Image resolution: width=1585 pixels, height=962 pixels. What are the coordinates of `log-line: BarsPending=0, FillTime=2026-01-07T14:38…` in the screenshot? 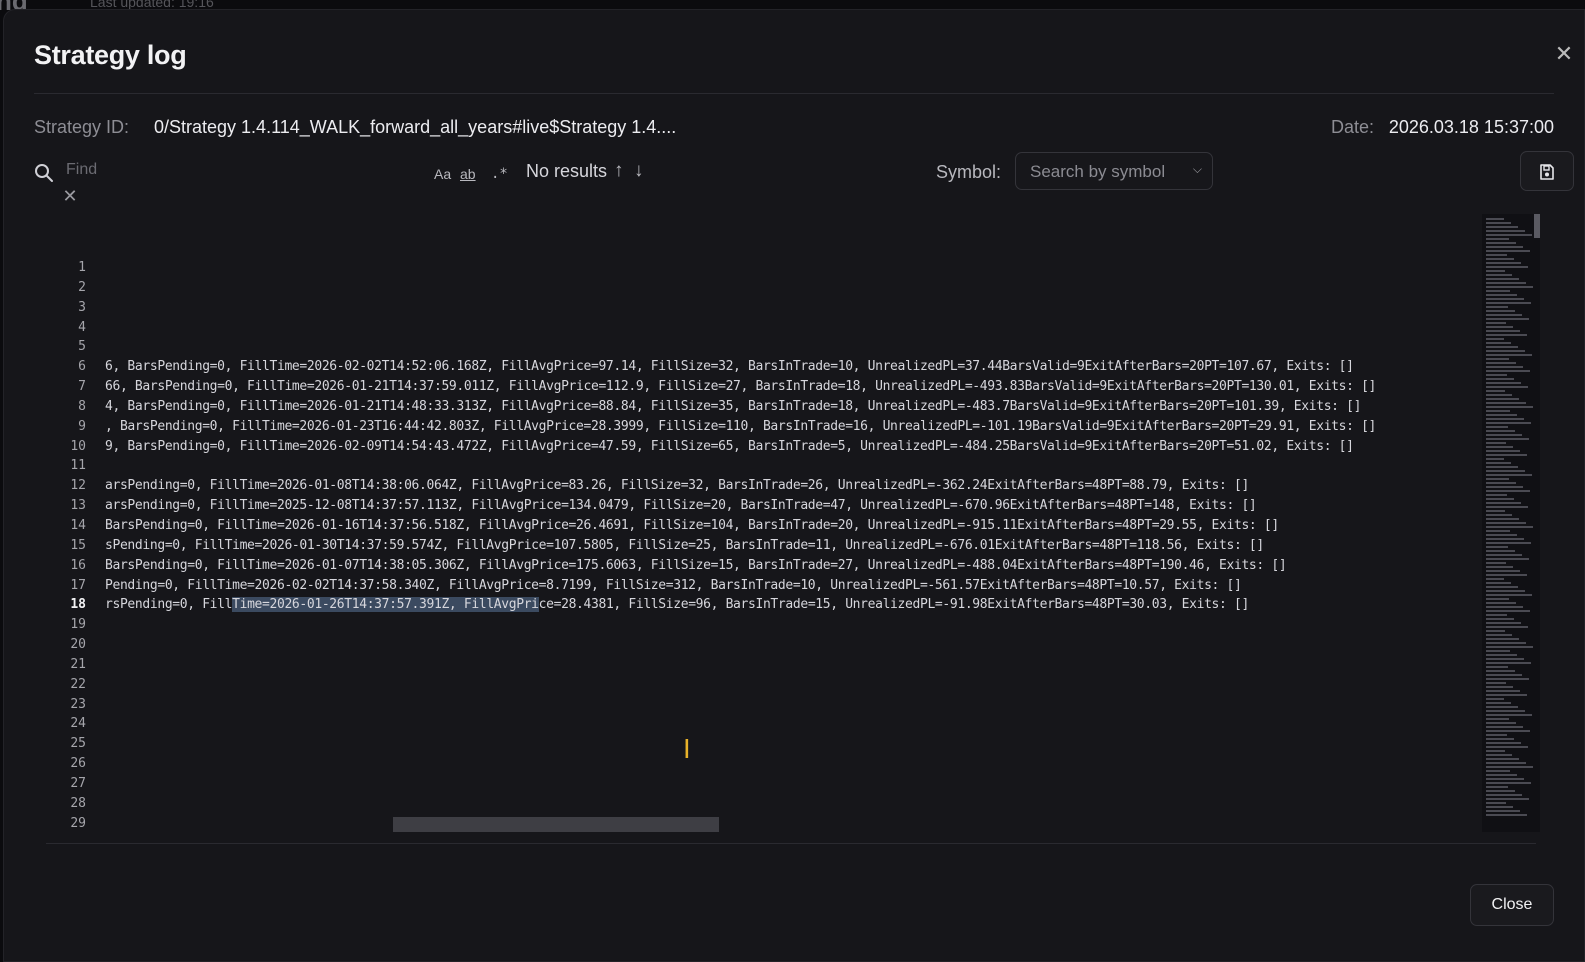 It's located at (797, 566).